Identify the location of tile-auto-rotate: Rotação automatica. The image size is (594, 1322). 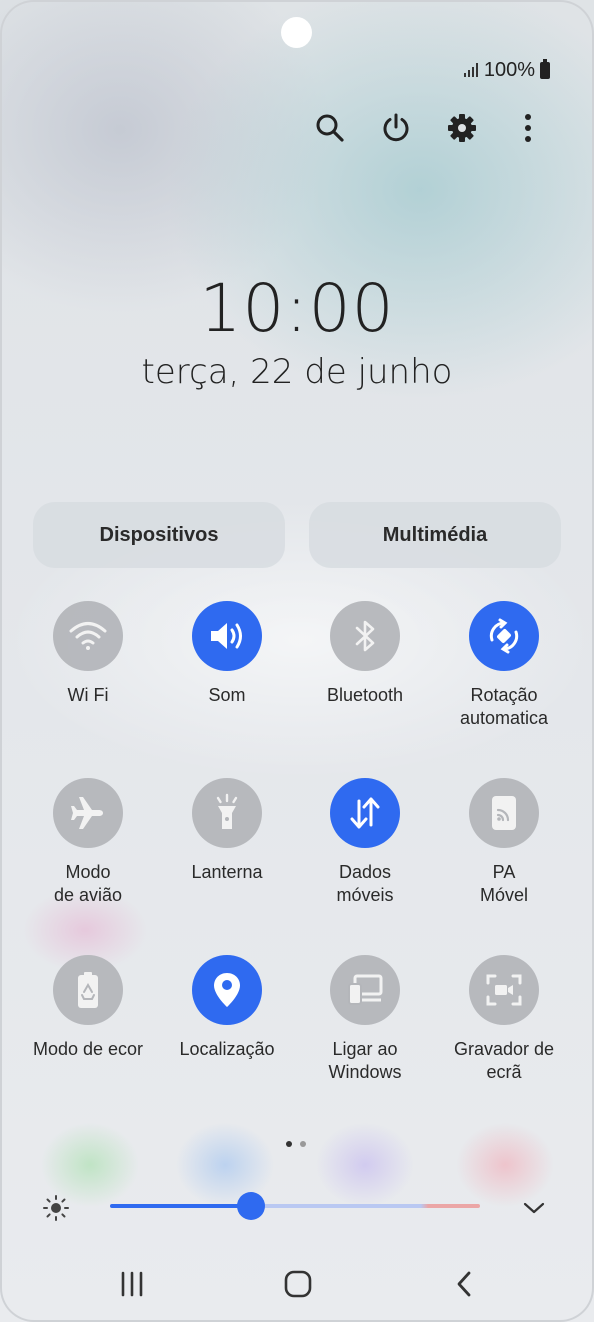
(504, 665).